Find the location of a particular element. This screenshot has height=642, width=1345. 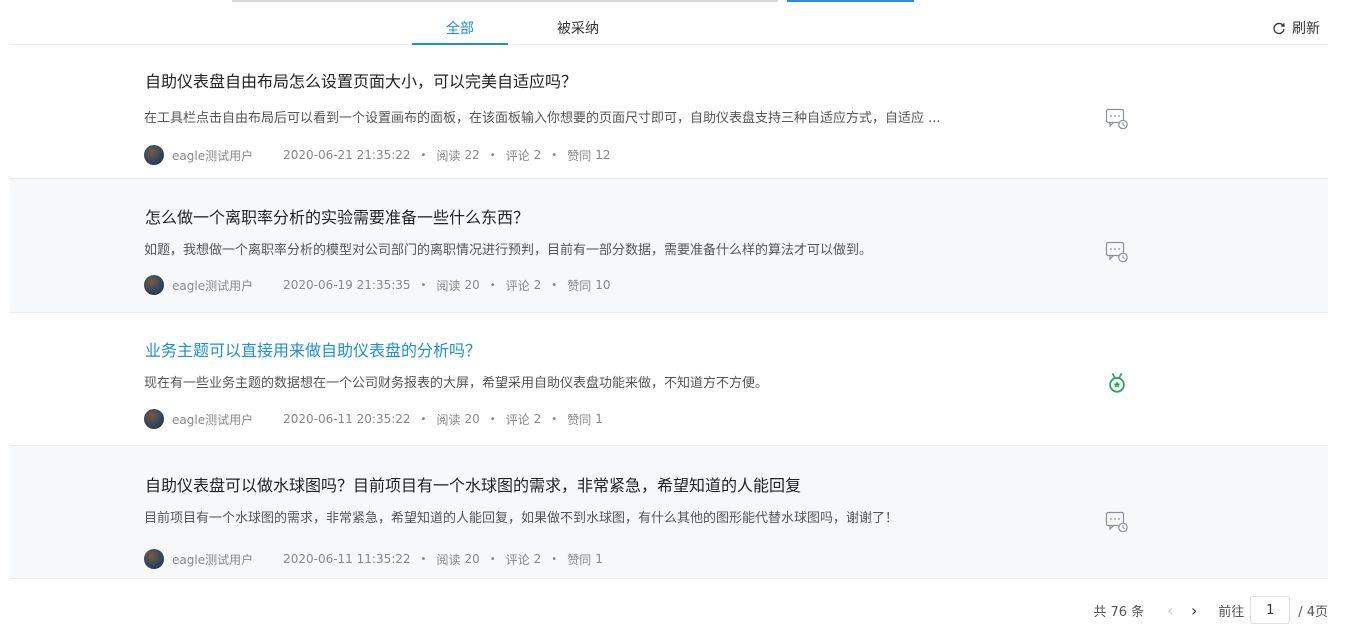

question-title: 自助仪表盘自由布局怎么设置页面大小，可以完美自适应吗？ is located at coordinates (361, 82).